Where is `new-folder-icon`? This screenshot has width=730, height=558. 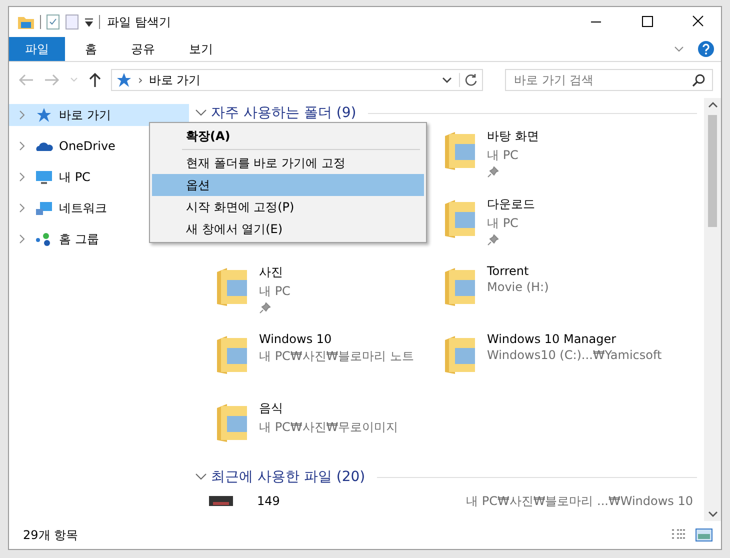 new-folder-icon is located at coordinates (72, 22).